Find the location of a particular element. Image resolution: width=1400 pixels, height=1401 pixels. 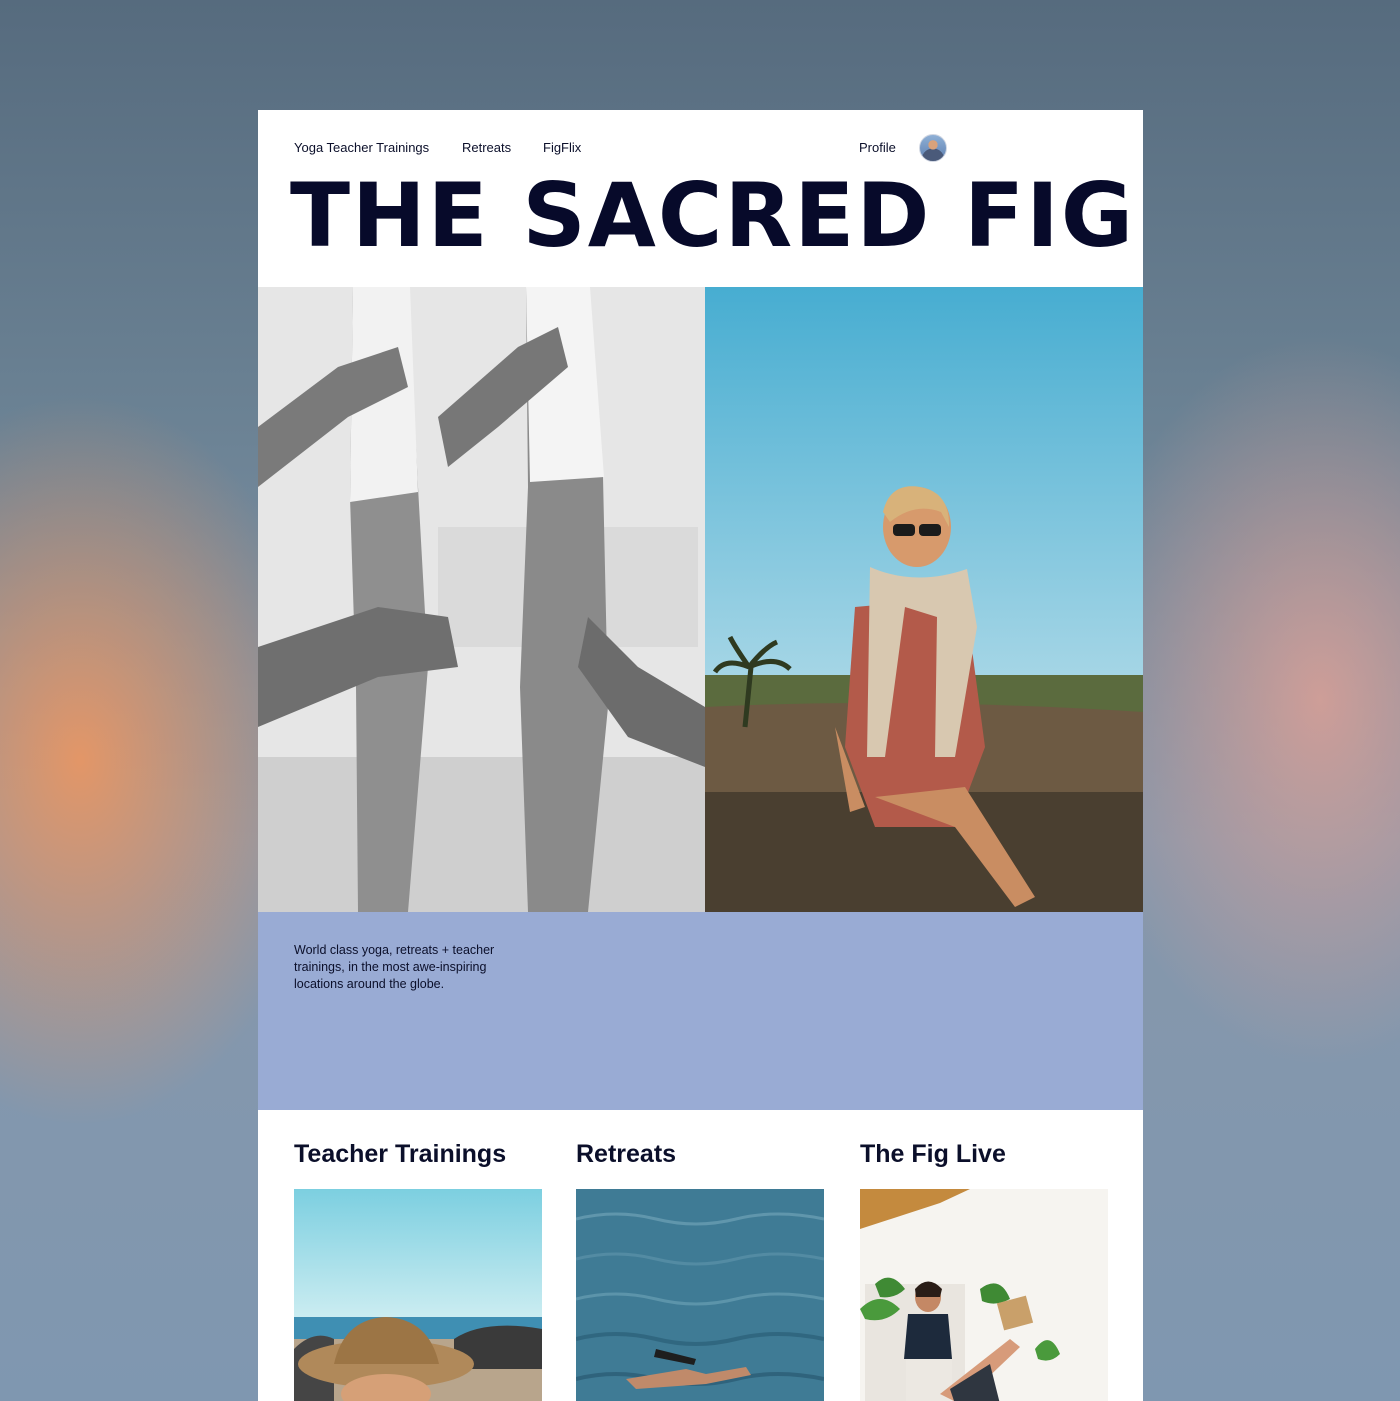

hero-image-stretch: live joy is located at coordinates (481, 599).